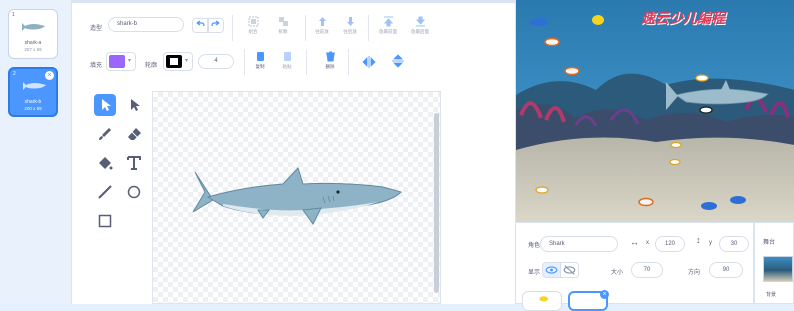  Describe the element at coordinates (33, 34) in the screenshot. I see `costume-item-shark-a: 1 shark-a 207 x 59` at that location.